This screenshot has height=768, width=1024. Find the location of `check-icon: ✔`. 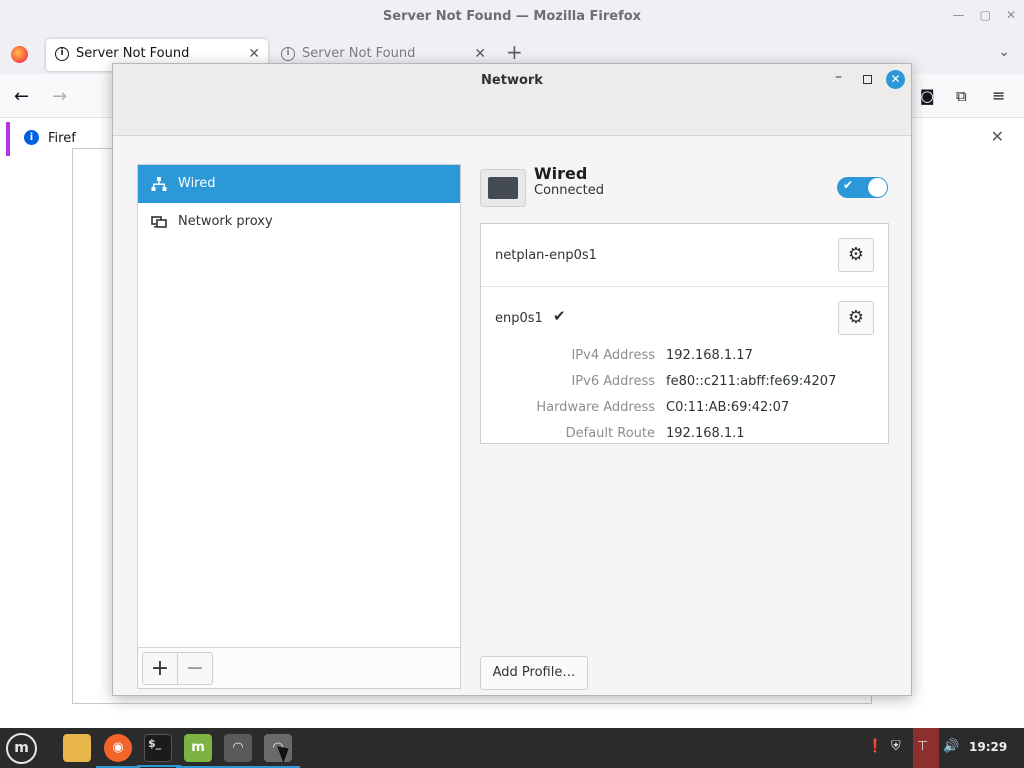

check-icon: ✔ is located at coordinates (848, 185).